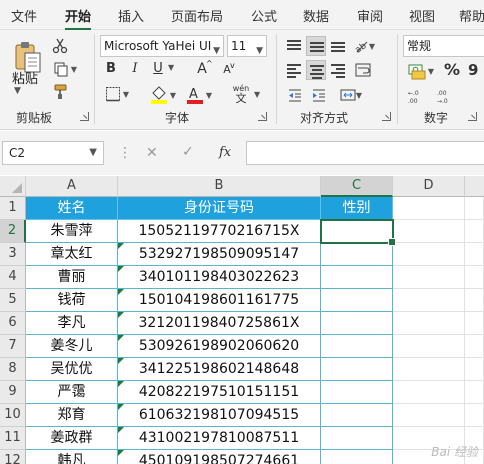 Image resolution: width=484 pixels, height=464 pixels. I want to click on table-cell: 32120119840725861X, so click(219, 323).